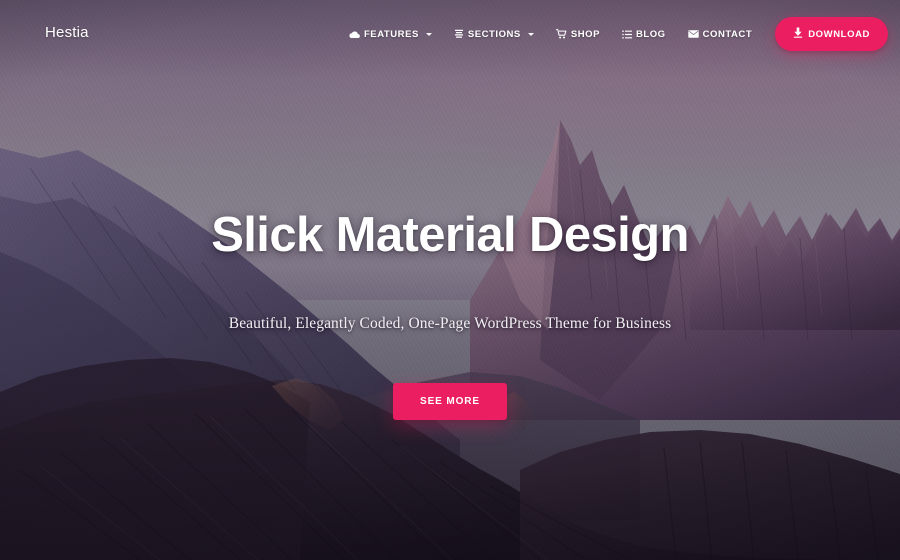 This screenshot has height=560, width=900. I want to click on envelope-icon, so click(693, 34).